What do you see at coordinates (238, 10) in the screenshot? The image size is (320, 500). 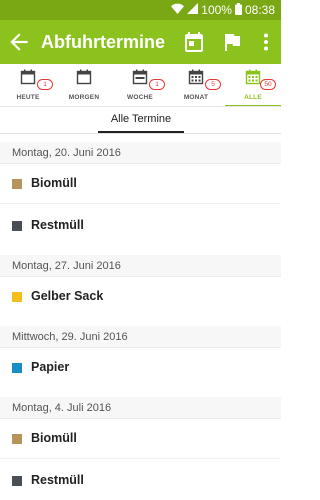 I see `battery-icon` at bounding box center [238, 10].